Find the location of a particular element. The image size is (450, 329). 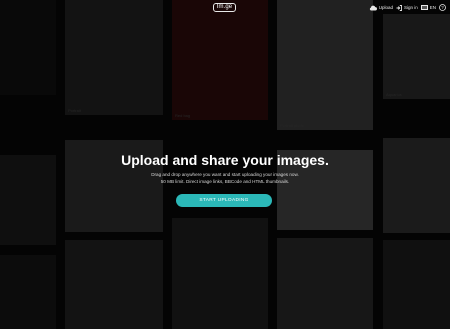

help-icon: ? is located at coordinates (442, 7).